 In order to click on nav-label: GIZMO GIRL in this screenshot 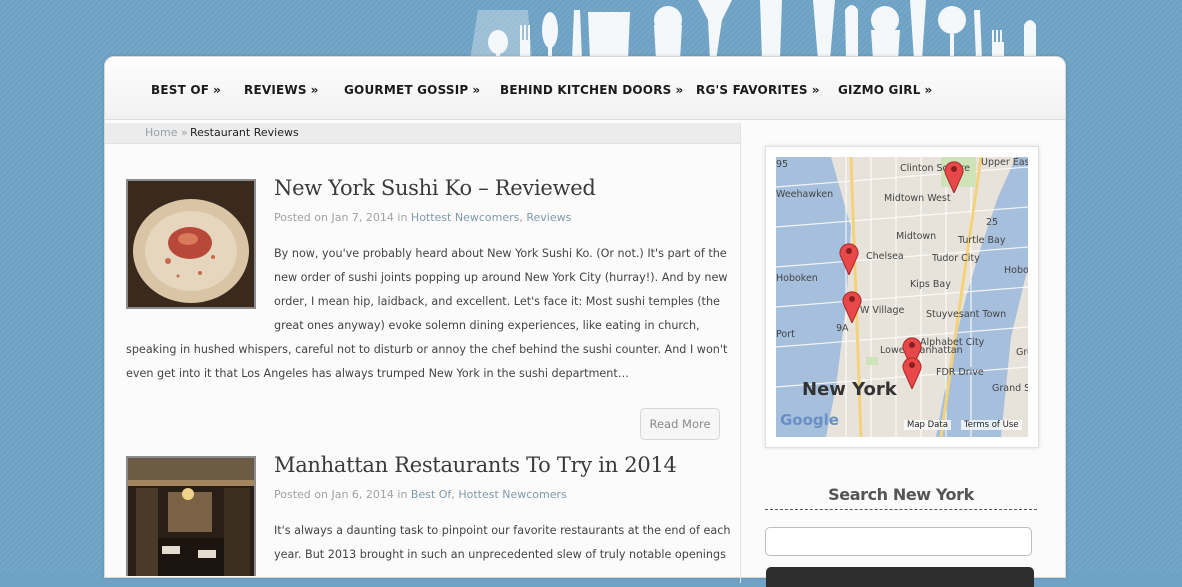, I will do `click(879, 90)`.